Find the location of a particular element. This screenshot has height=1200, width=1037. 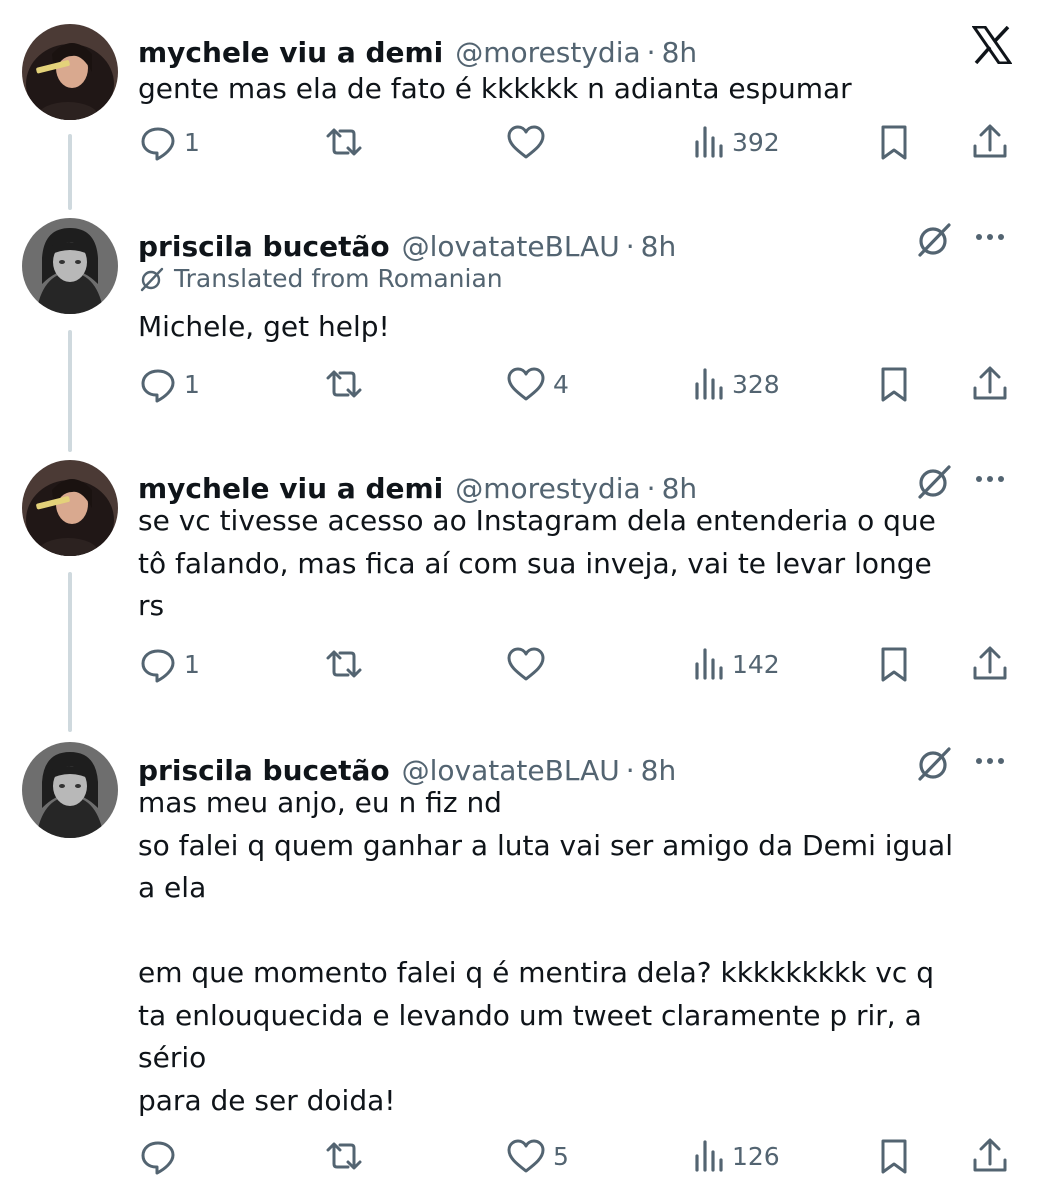

tweet-text: Michele, get help! is located at coordinates (264, 326).